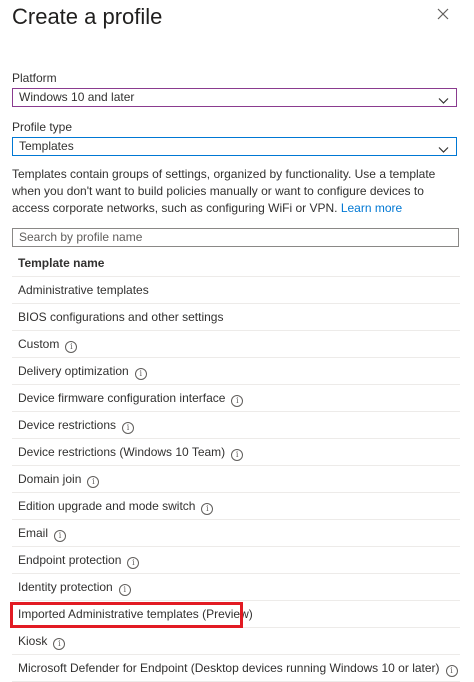 This screenshot has width=474, height=682. I want to click on template-name: Identity protection, so click(65, 587).